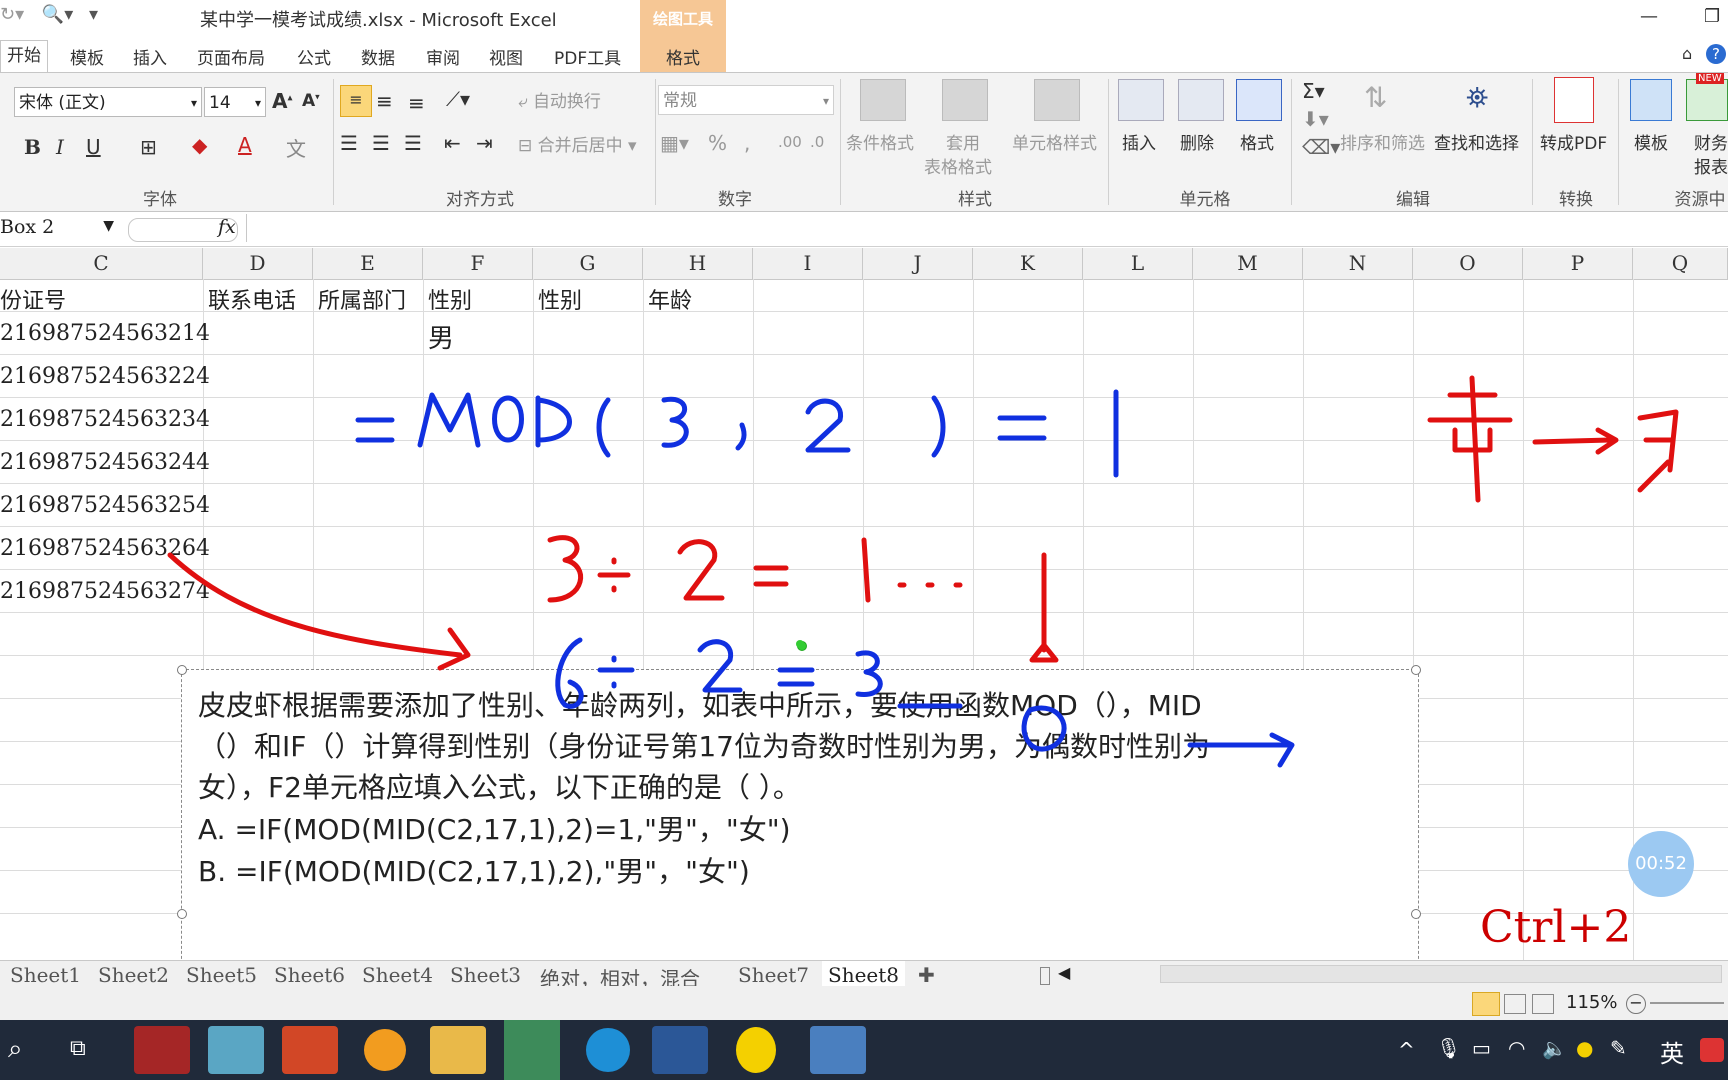  I want to click on powerpoint-app-icon, so click(310, 1050).